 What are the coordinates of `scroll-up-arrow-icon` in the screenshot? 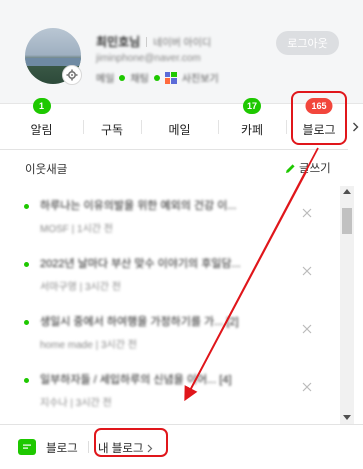 It's located at (347, 191).